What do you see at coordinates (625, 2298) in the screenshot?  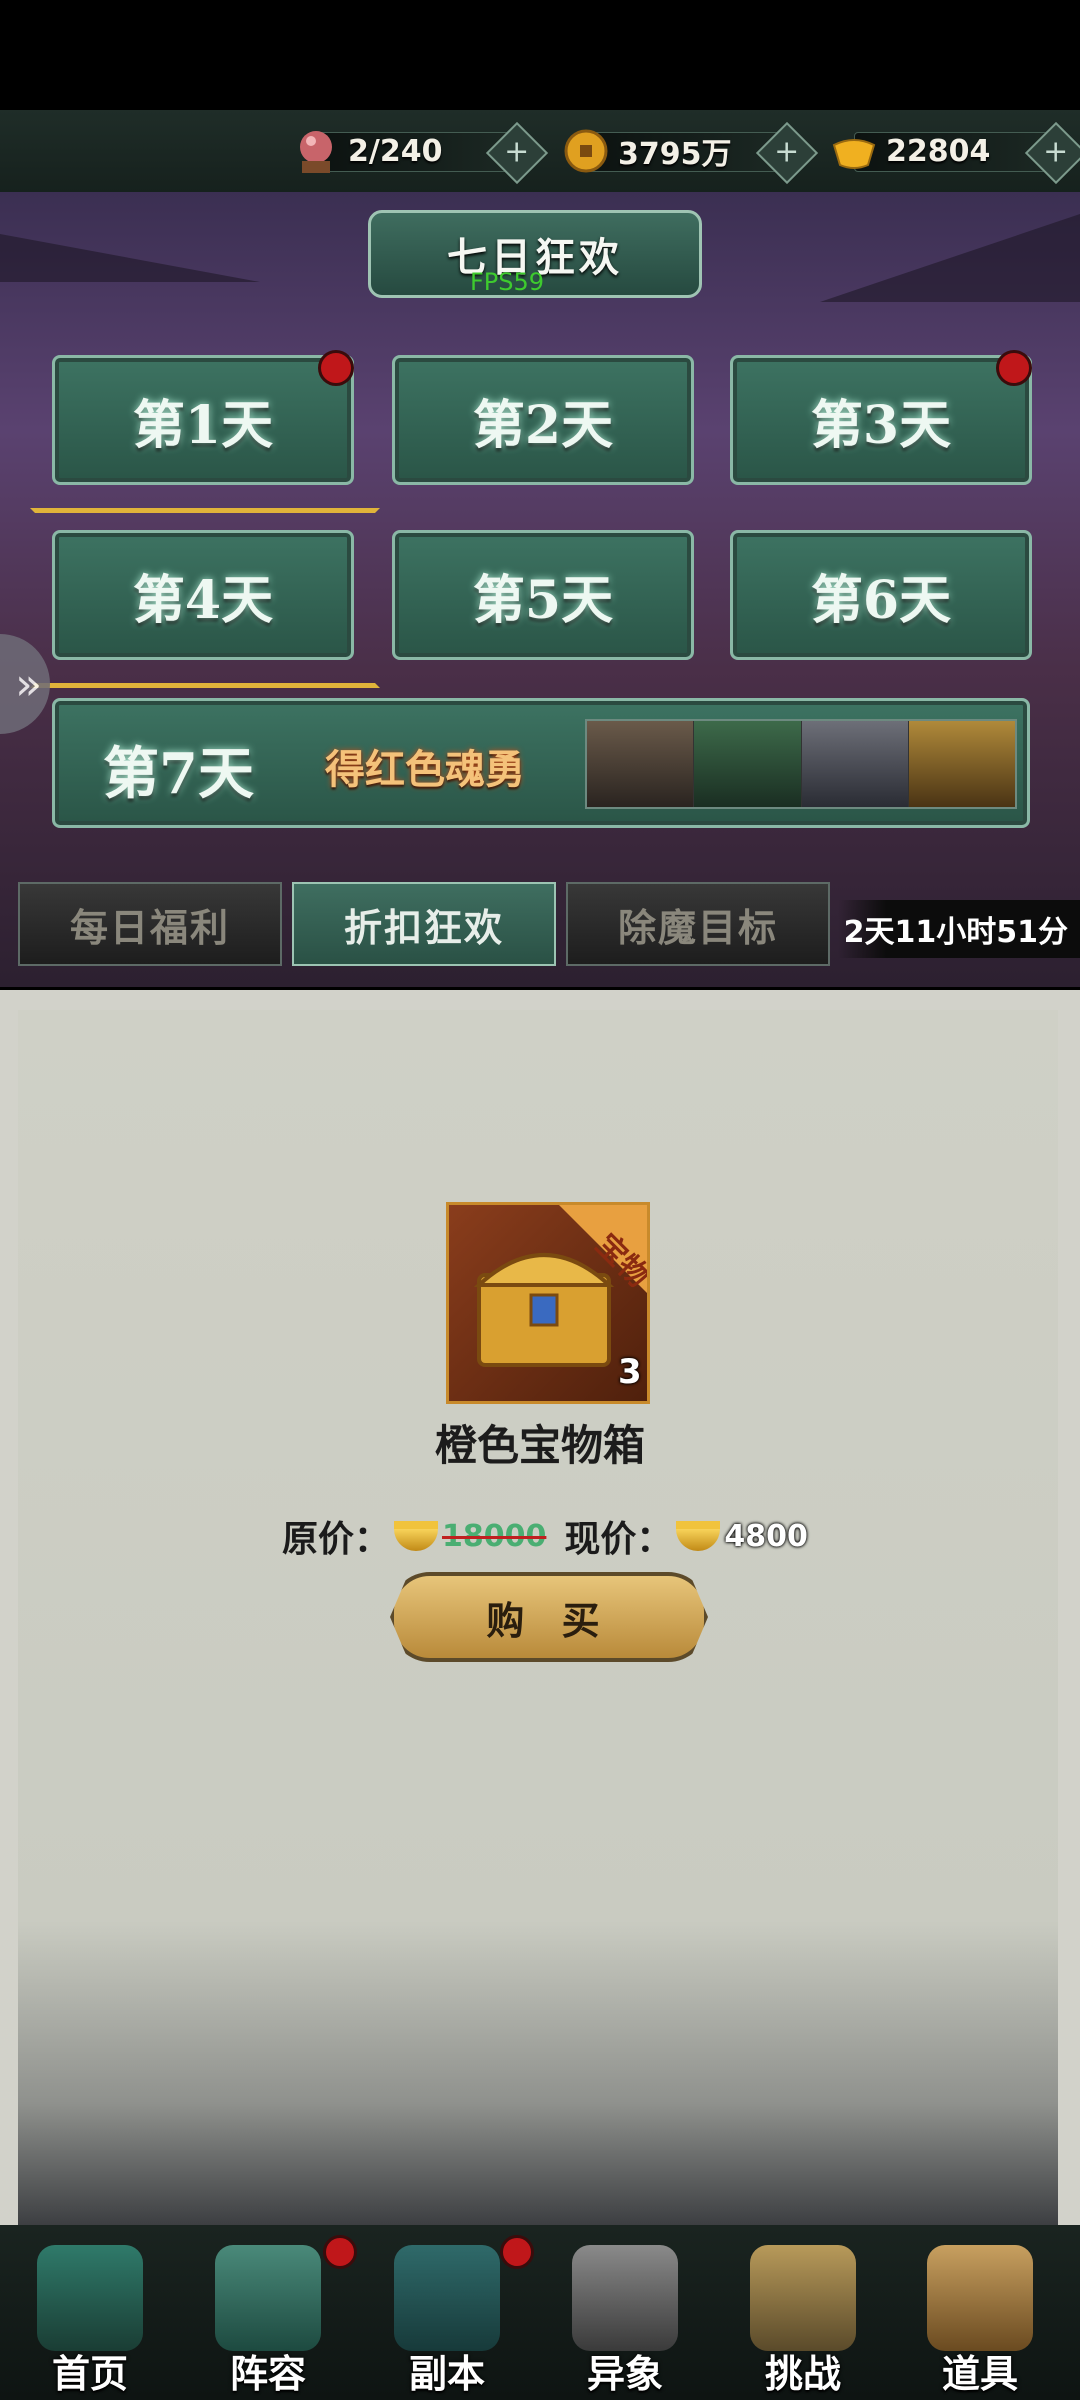 I see `crossed-swords-icon` at bounding box center [625, 2298].